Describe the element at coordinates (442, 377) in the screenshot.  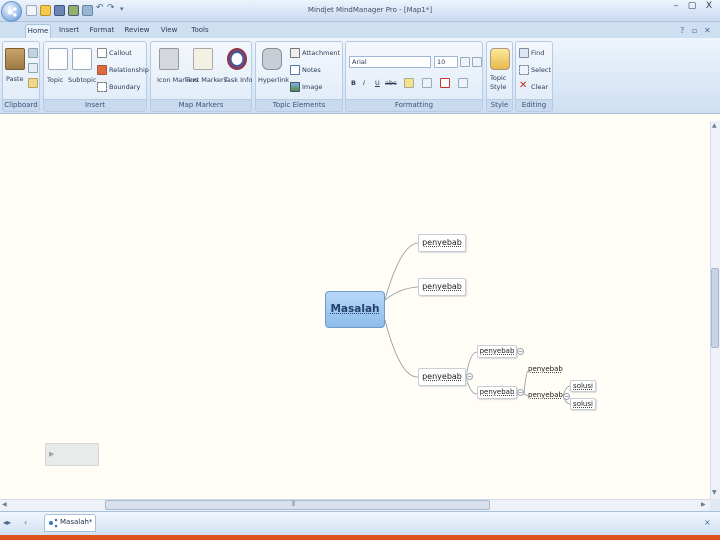
I see `topic-penyebab-3: penyebab` at that location.